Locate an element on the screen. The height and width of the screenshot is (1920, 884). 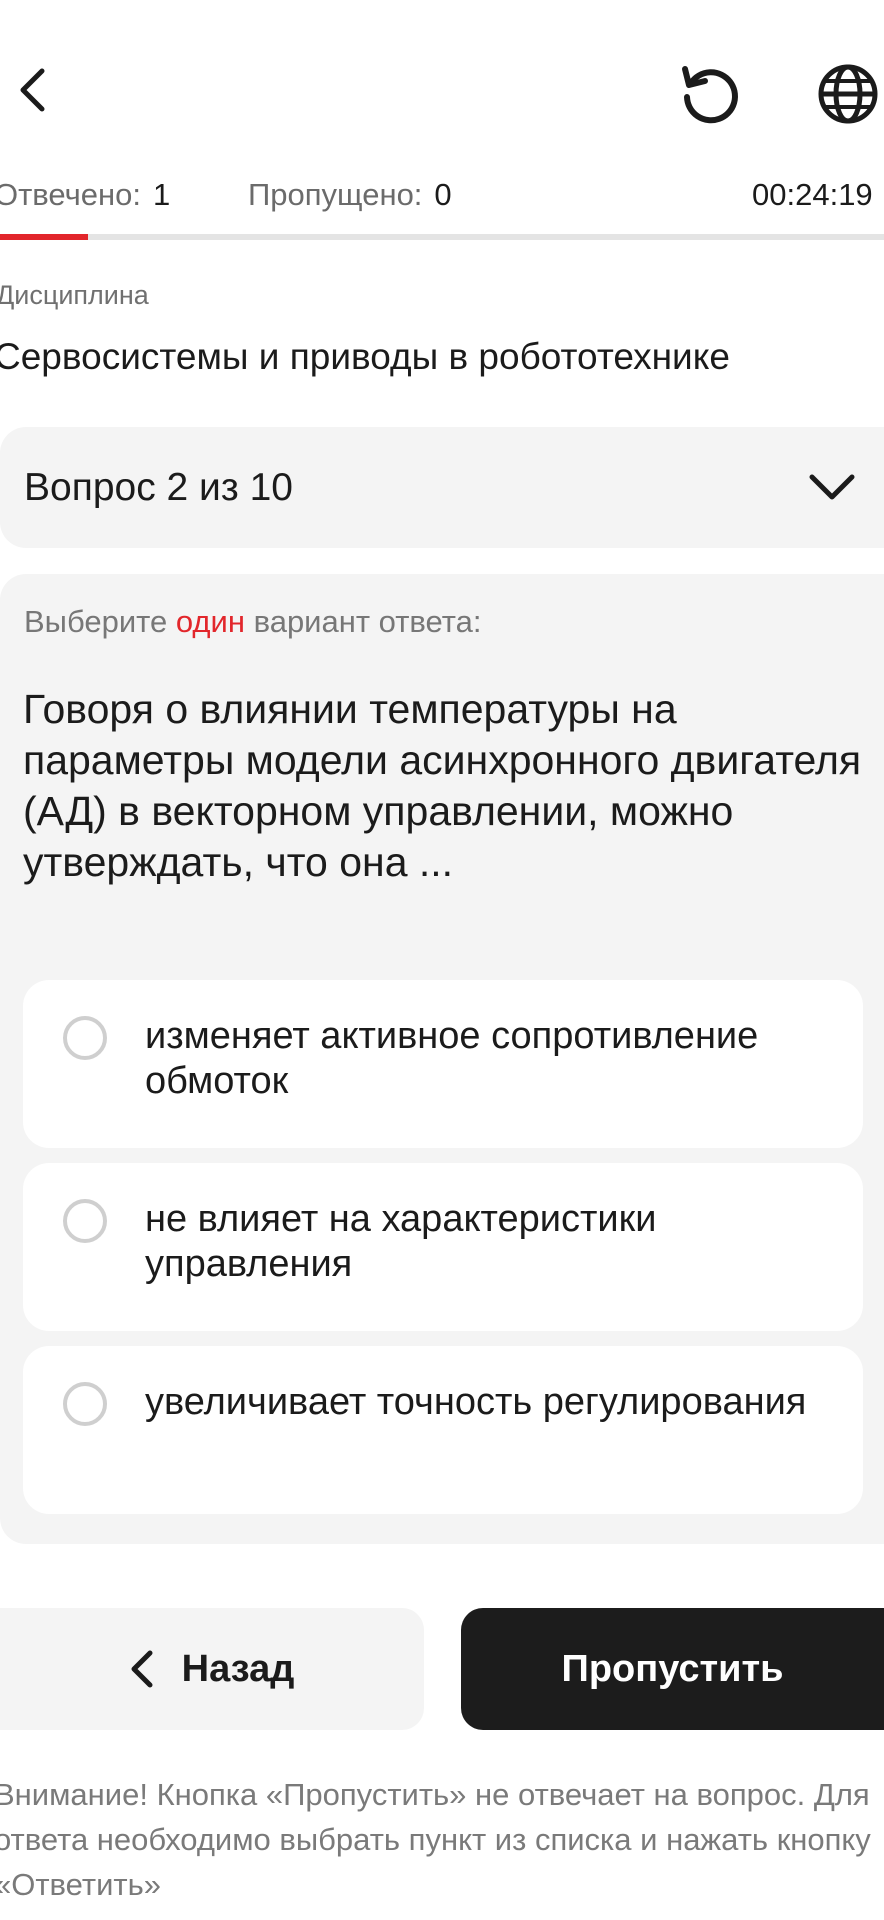
restart-icon is located at coordinates (710, 95).